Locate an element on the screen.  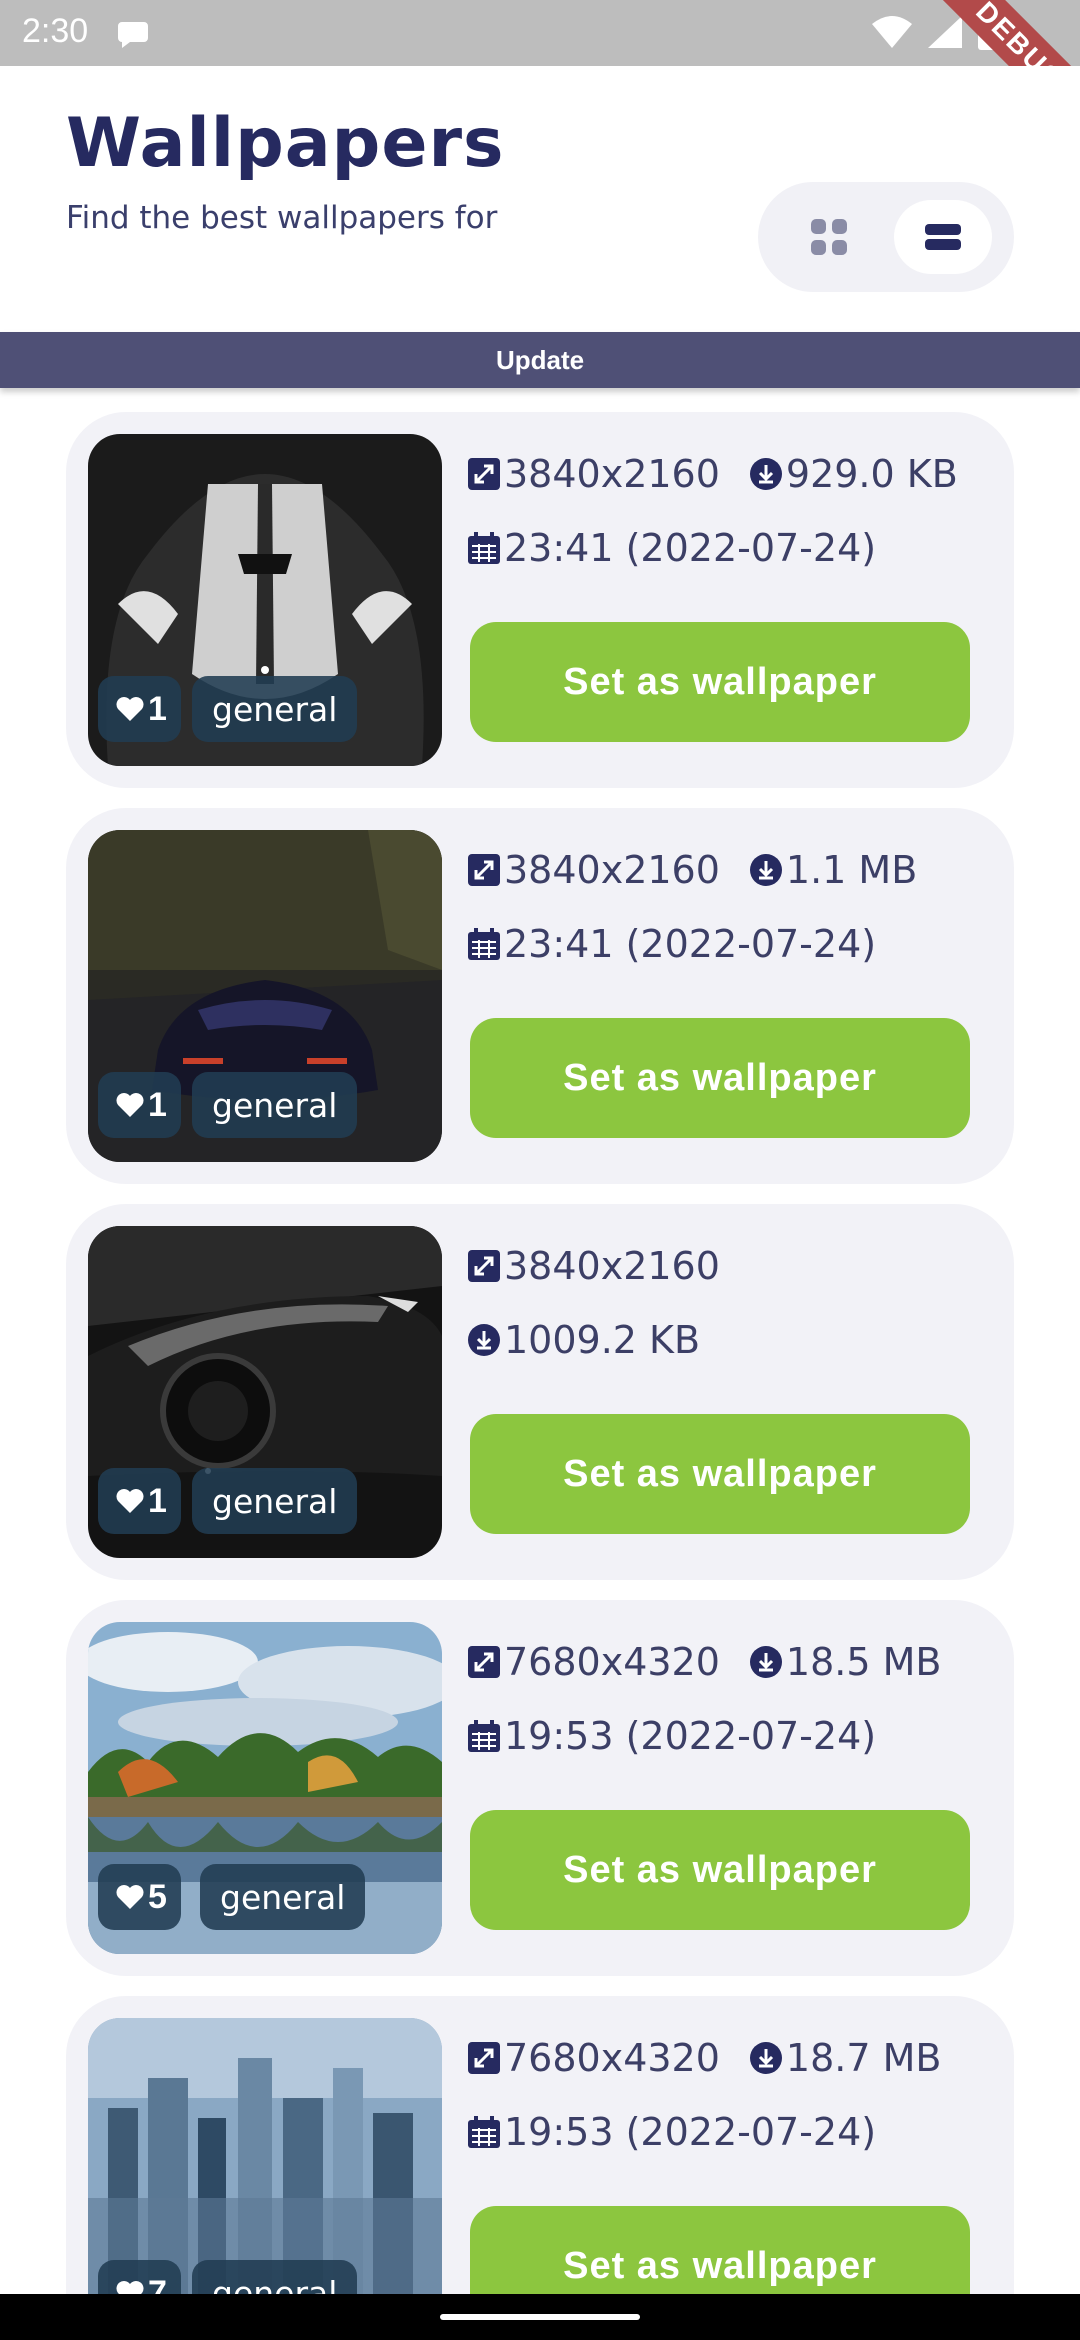
signal-icon is located at coordinates (945, 32).